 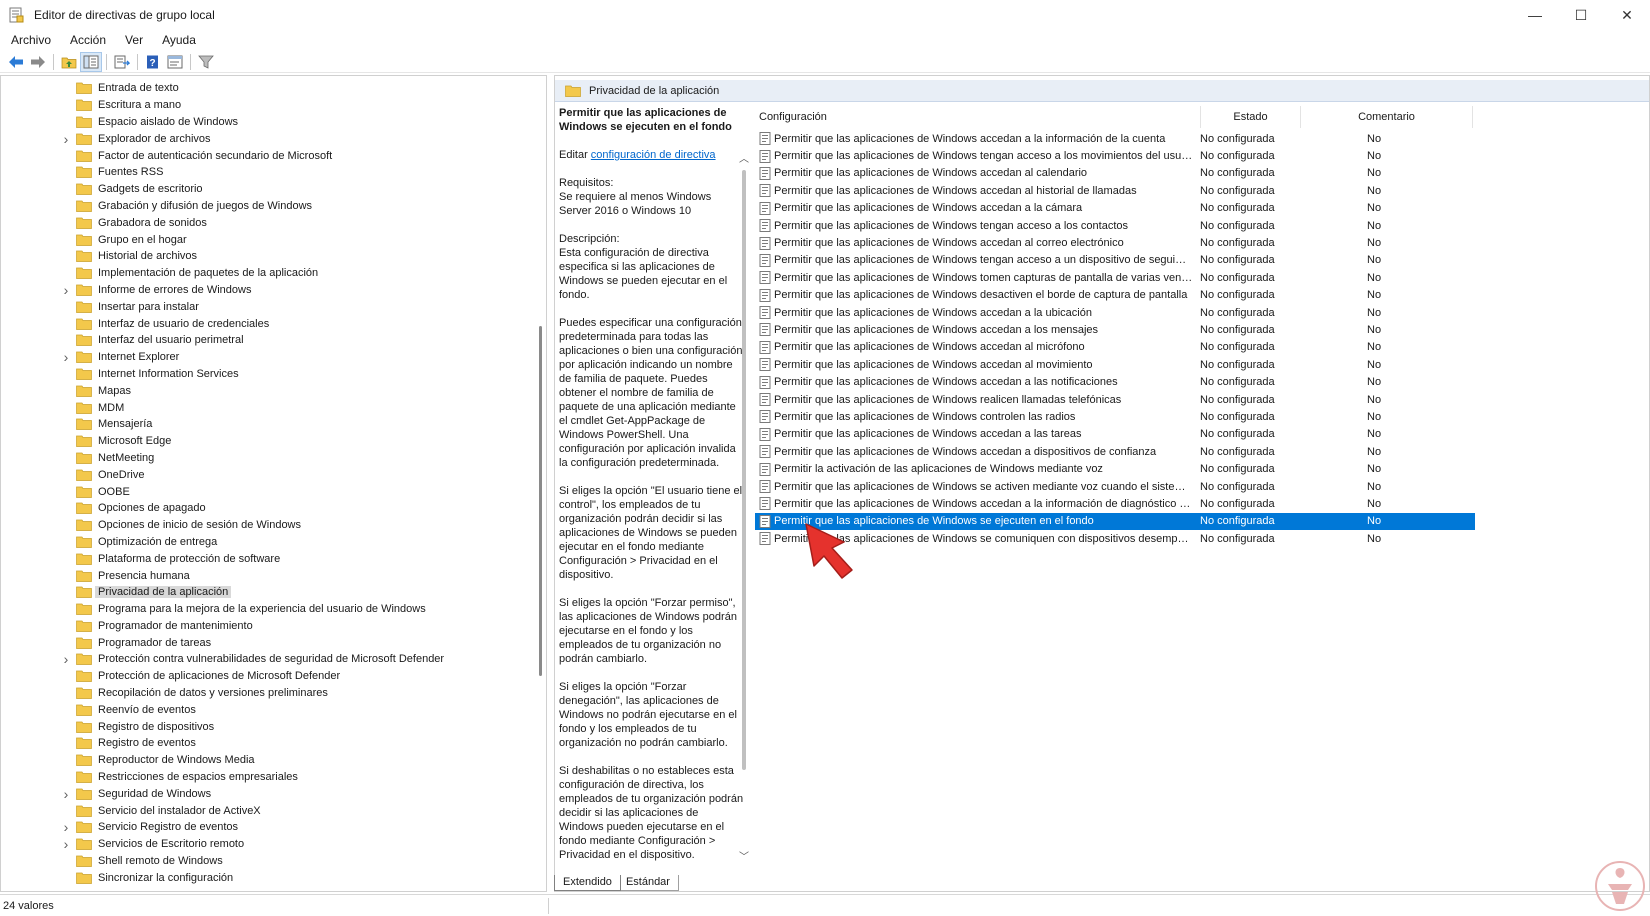 What do you see at coordinates (266, 290) in the screenshot?
I see `tree-item: › Informe de errores de Windows` at bounding box center [266, 290].